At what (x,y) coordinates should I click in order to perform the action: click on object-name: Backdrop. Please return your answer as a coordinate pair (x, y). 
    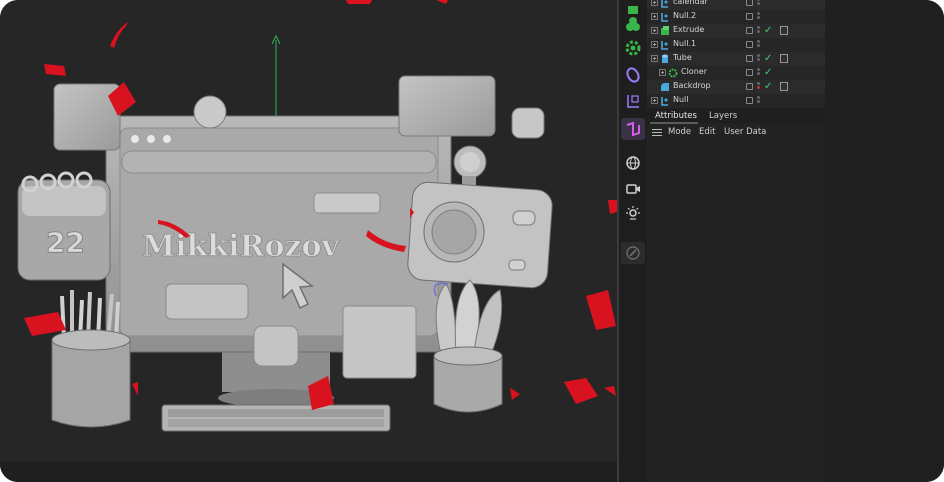
    Looking at the image, I should click on (692, 85).